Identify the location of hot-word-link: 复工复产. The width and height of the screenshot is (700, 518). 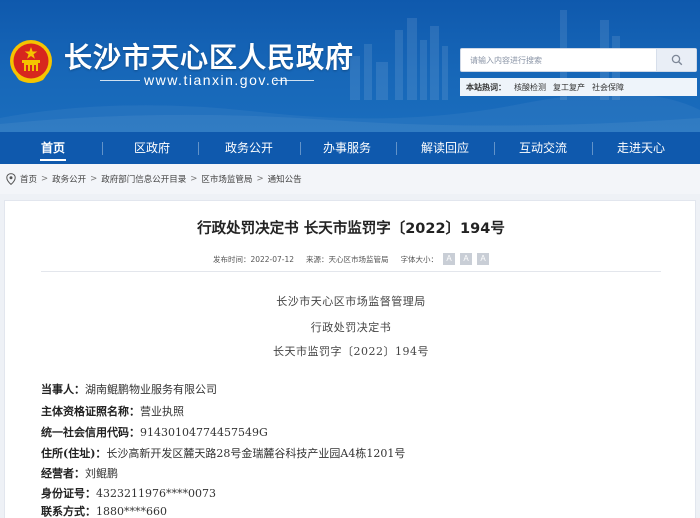
(569, 87).